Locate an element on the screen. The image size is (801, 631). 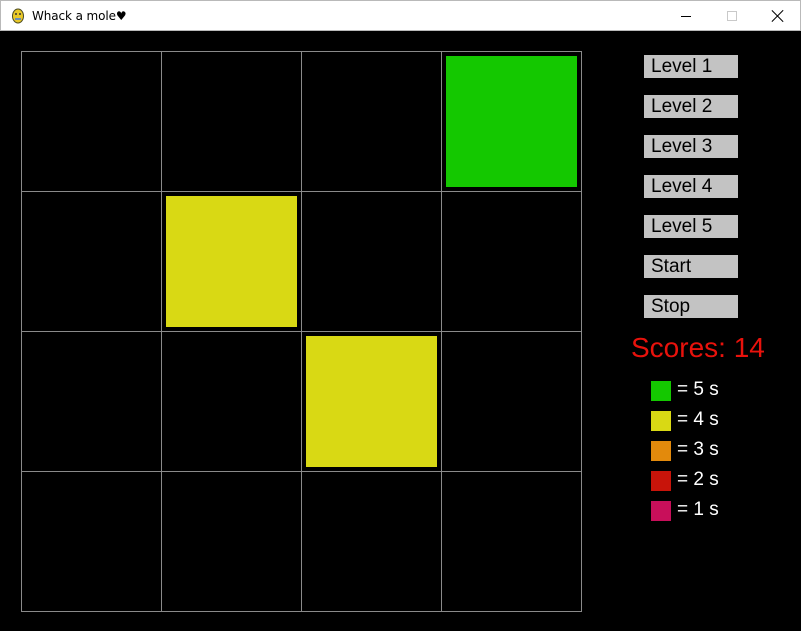
score-display: Scores: 14 is located at coordinates (698, 347).